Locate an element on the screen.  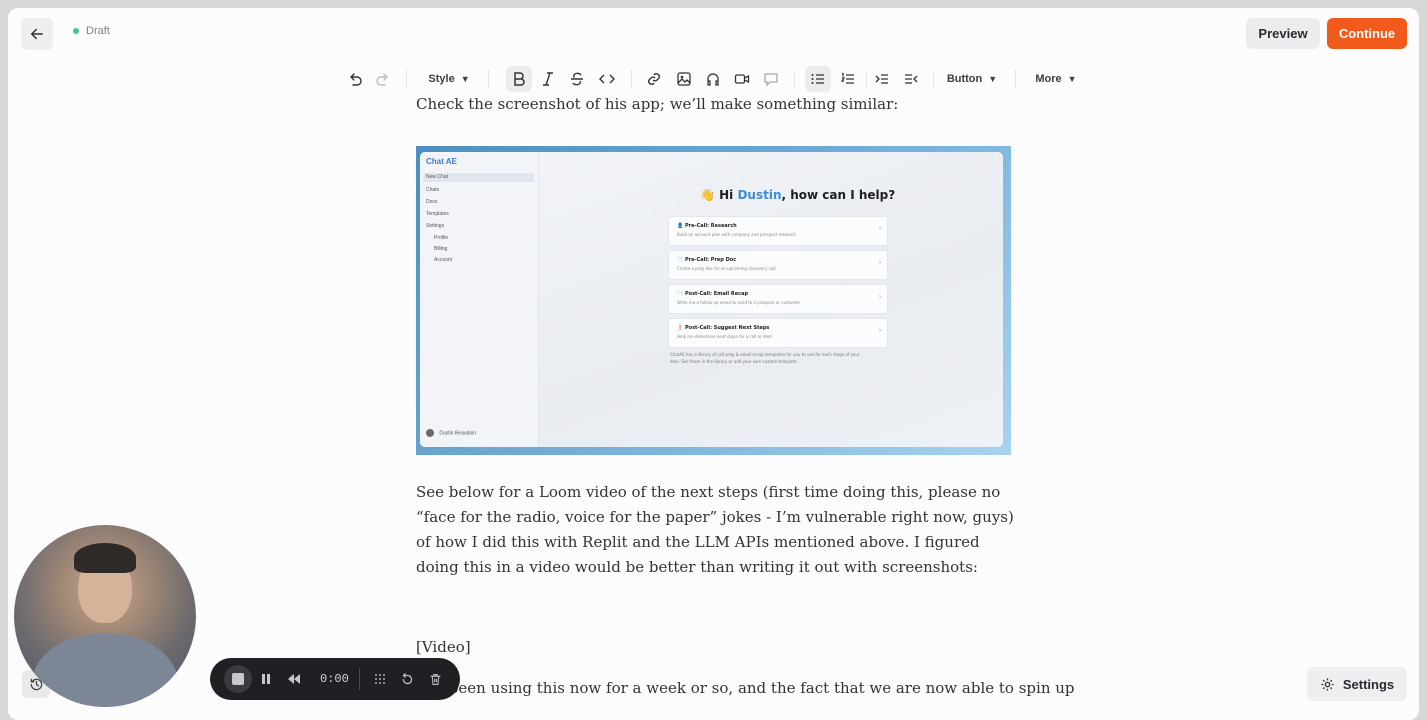
status-dot-icon is located at coordinates (76, 31).